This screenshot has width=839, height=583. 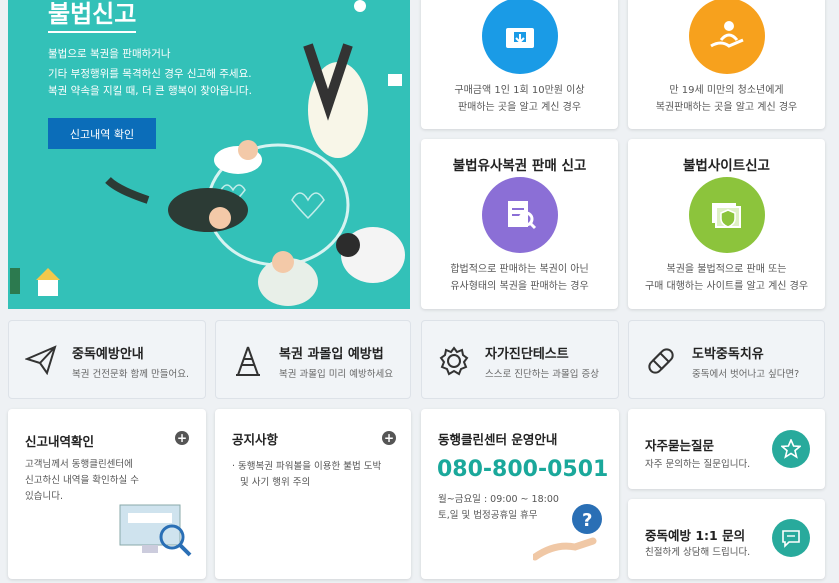 I want to click on report-history-title: 신고내역확인, so click(x=60, y=441).